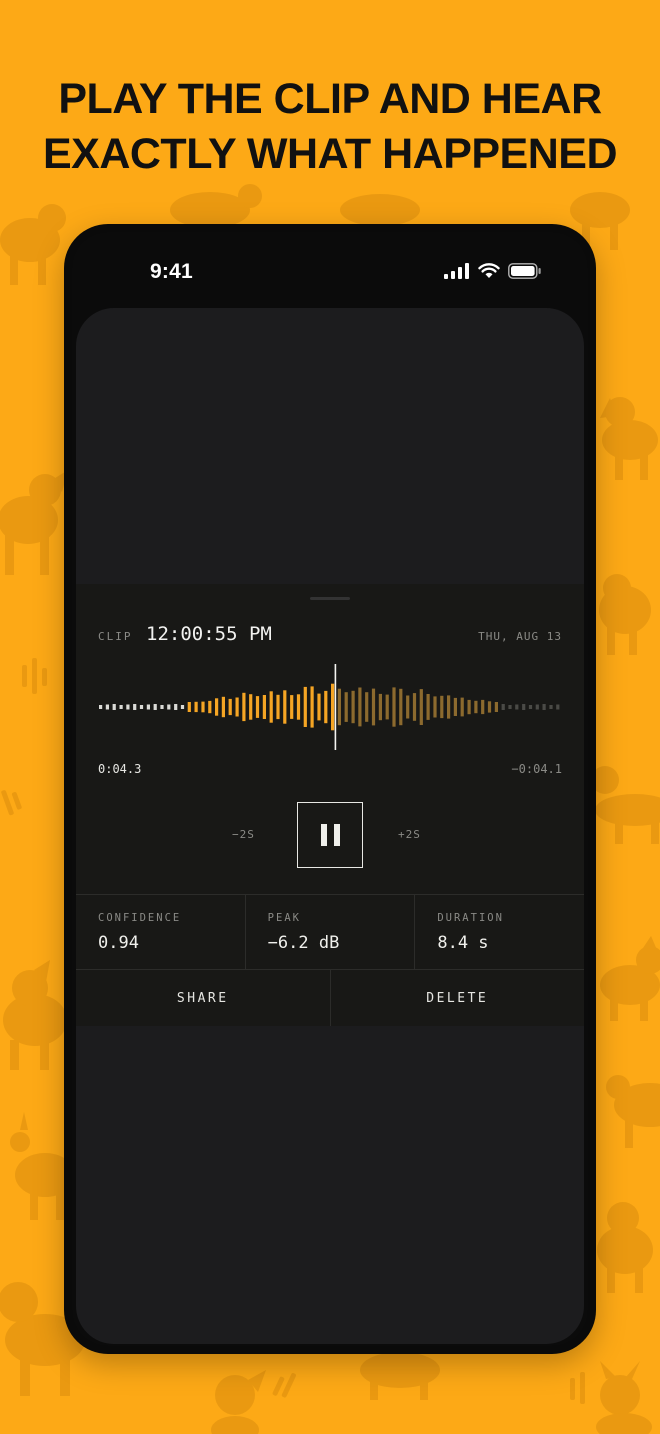 The image size is (660, 1434). Describe the element at coordinates (499, 932) in the screenshot. I see `stat-duration: DURATION 8.4 s` at that location.